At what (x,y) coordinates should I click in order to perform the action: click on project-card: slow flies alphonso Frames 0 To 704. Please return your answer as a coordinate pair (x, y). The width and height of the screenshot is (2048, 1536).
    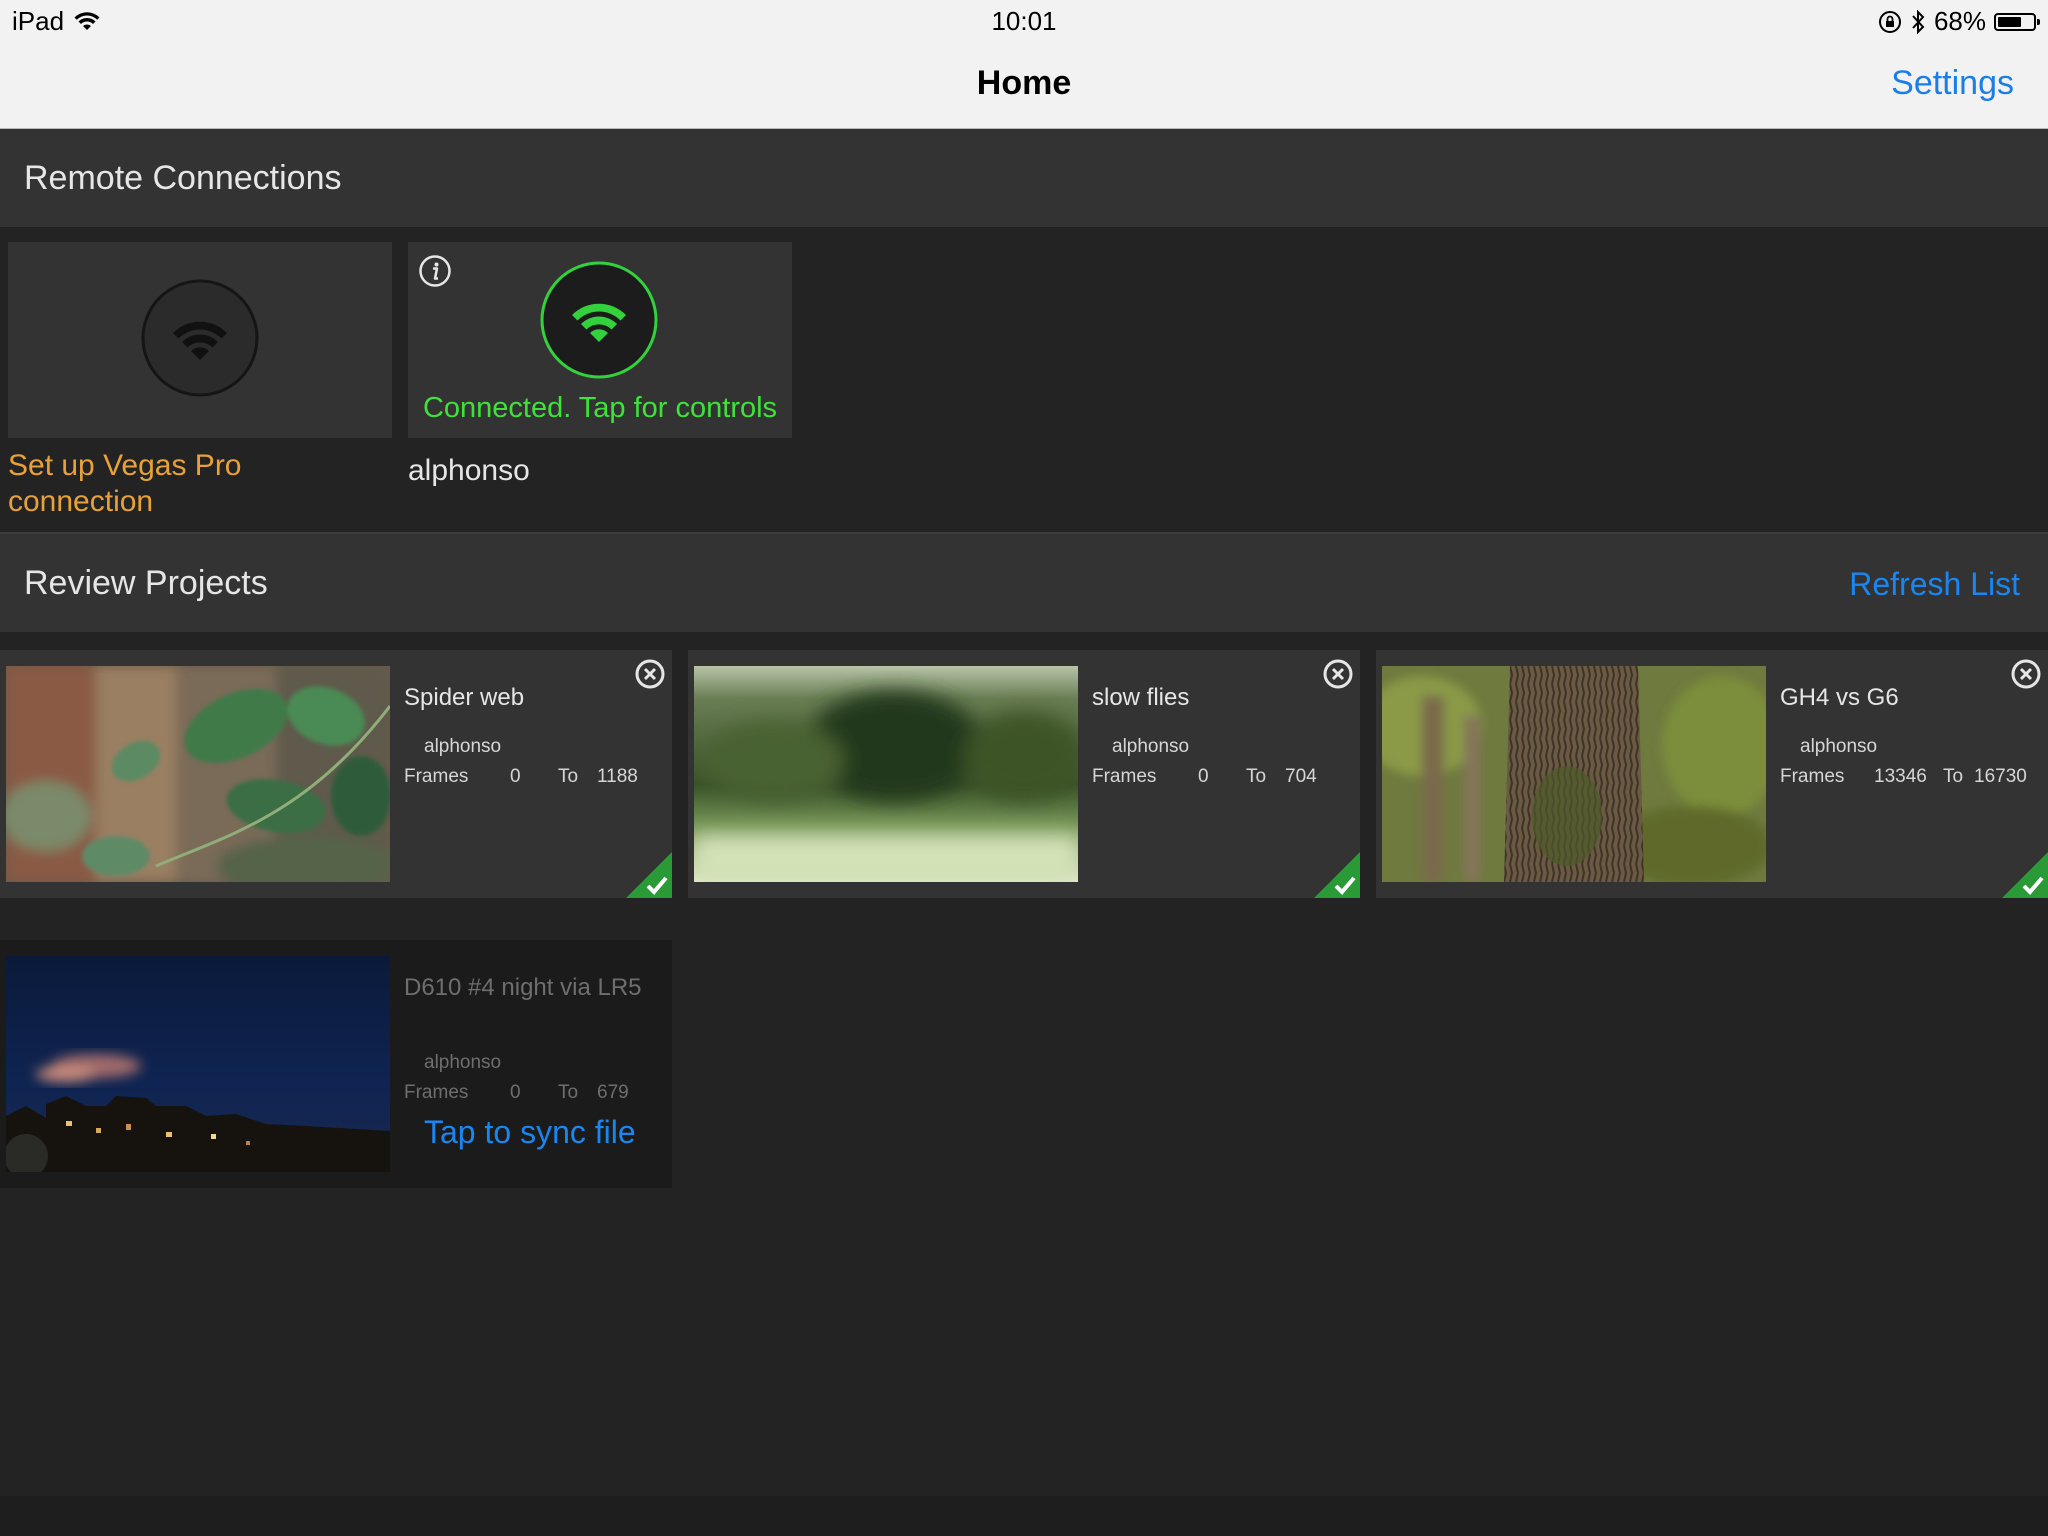
    Looking at the image, I should click on (1024, 774).